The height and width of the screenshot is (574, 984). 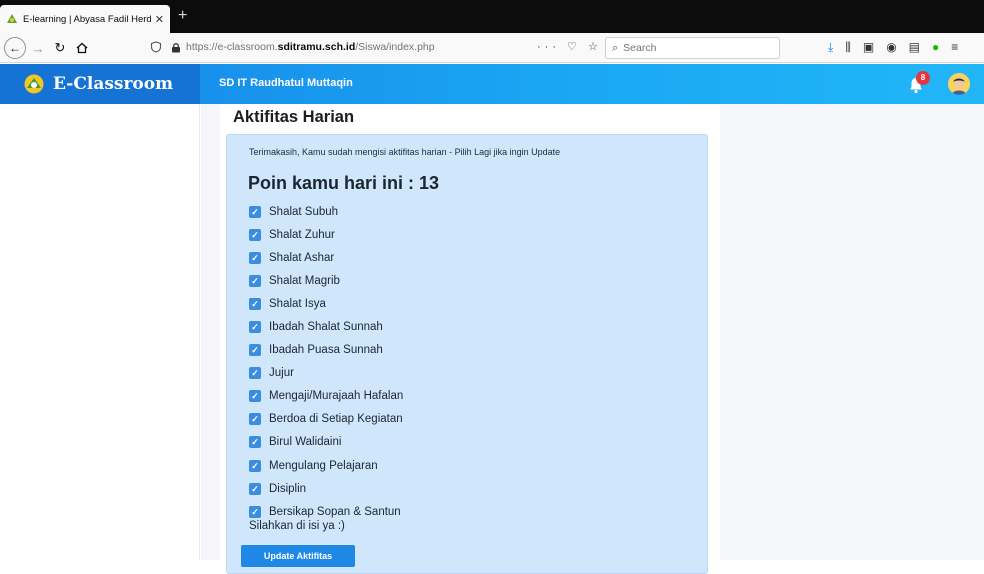 What do you see at coordinates (326, 488) in the screenshot?
I see `activity-item: ✓ Disiplin` at bounding box center [326, 488].